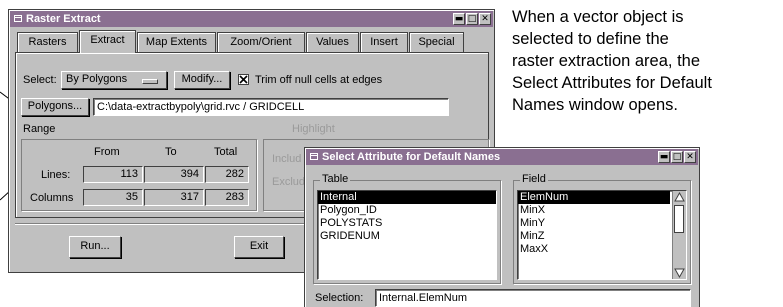  What do you see at coordinates (39, 129) in the screenshot?
I see `range-label: Range` at bounding box center [39, 129].